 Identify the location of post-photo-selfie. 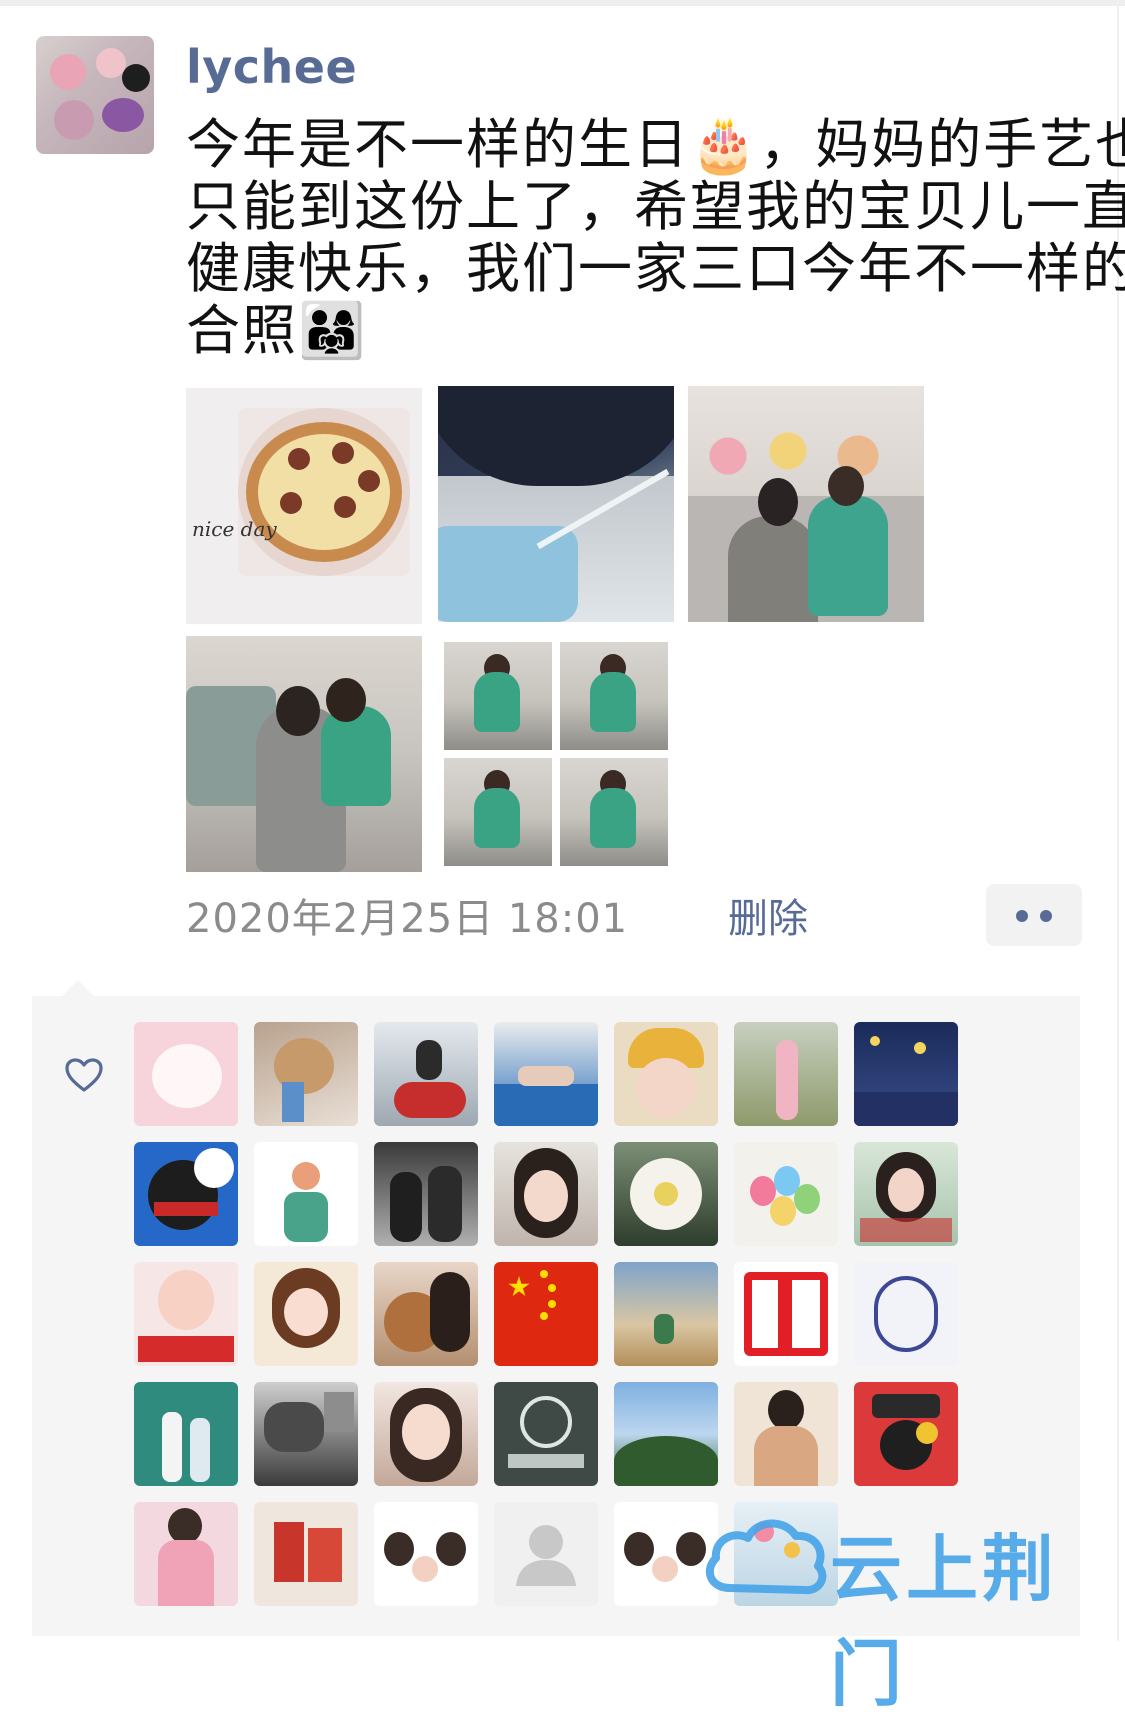
(556, 504).